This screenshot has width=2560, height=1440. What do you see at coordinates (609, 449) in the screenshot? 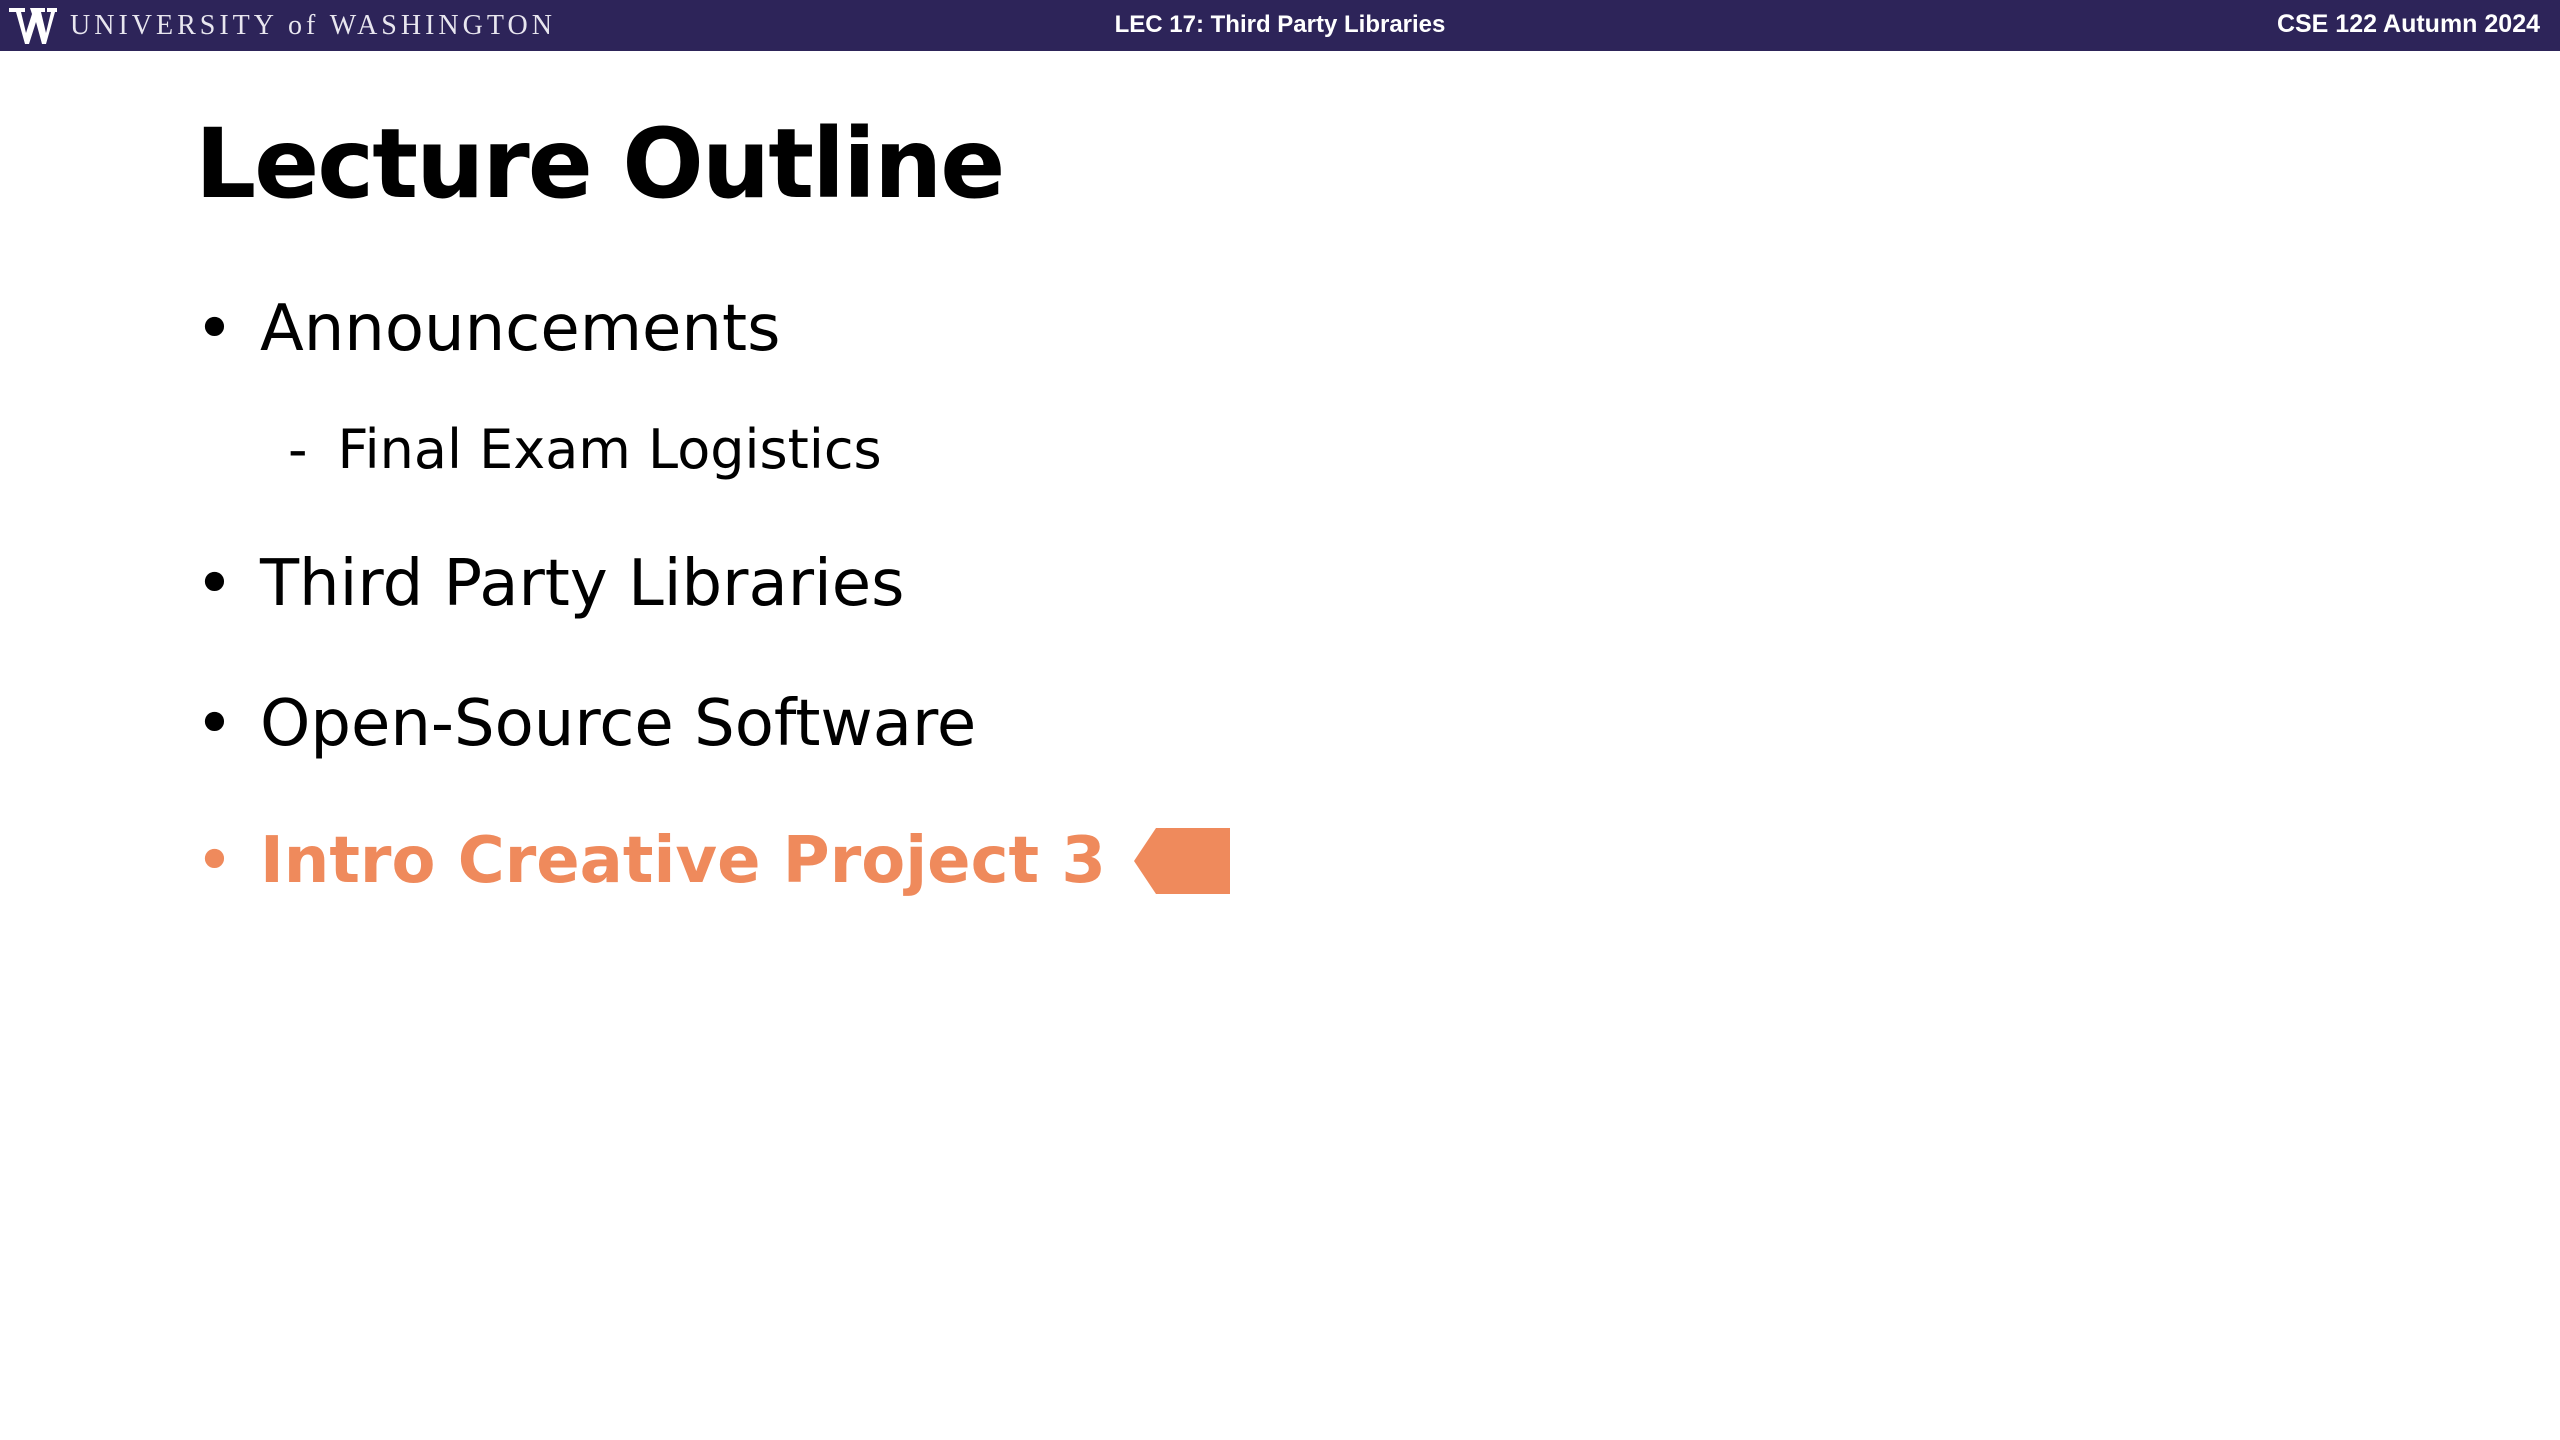
I see `outline-subitem-text: Final Exam Logistics` at bounding box center [609, 449].